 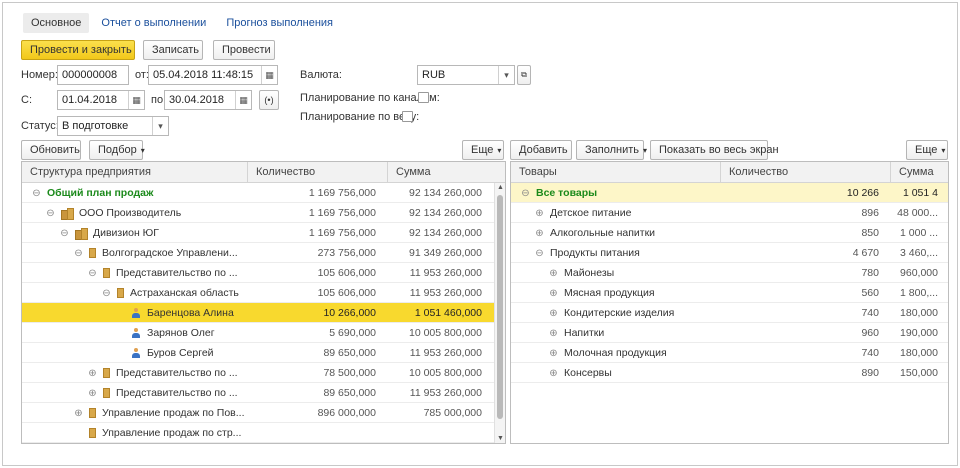 What do you see at coordinates (197, 100) in the screenshot?
I see `end-date-value: 30.04.2018` at bounding box center [197, 100].